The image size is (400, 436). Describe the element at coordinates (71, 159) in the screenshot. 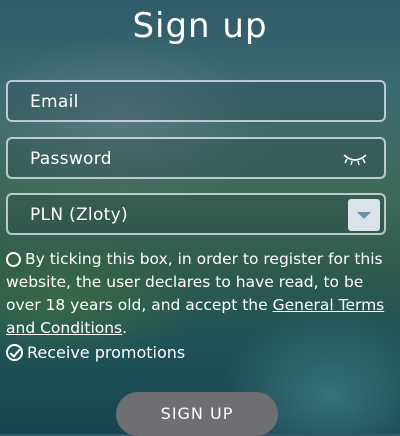

I see `password-placeholder: Password` at that location.